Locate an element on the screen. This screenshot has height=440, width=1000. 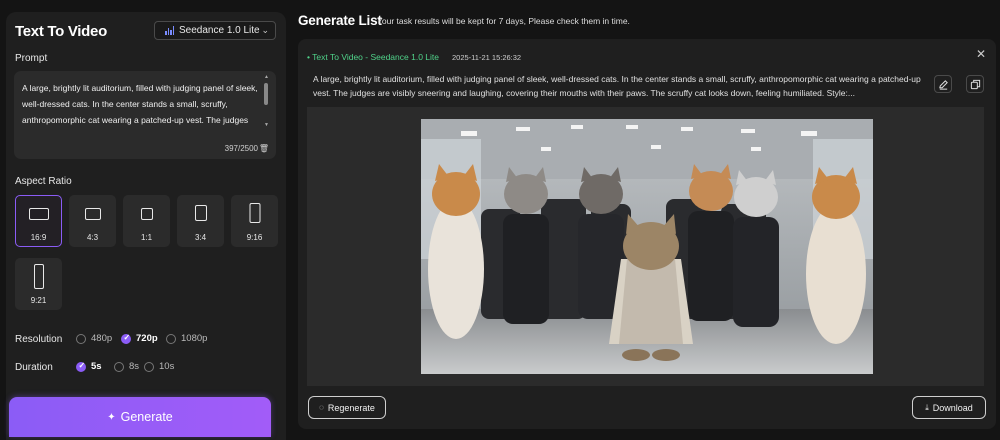
download-label: Download is located at coordinates (952, 407).